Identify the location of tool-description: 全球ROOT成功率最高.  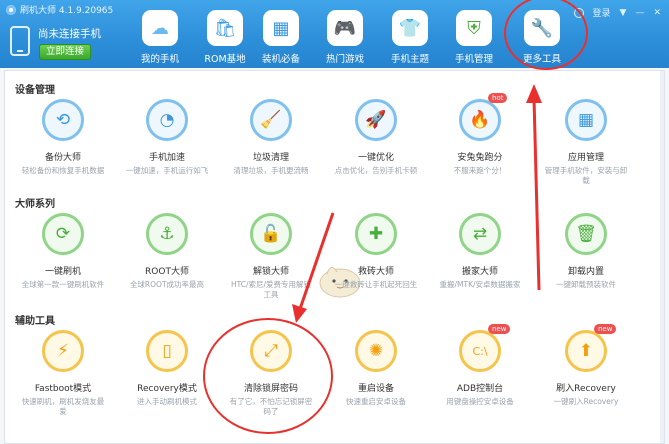
(167, 284).